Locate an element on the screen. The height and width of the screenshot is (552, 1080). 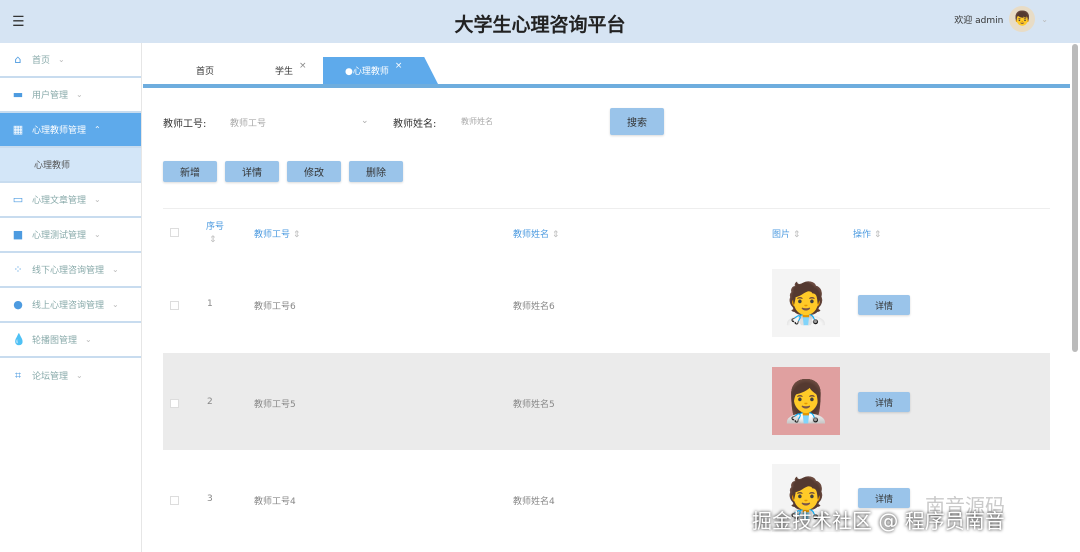
teacher-photo: 👩‍⚕️ is located at coordinates (806, 401).